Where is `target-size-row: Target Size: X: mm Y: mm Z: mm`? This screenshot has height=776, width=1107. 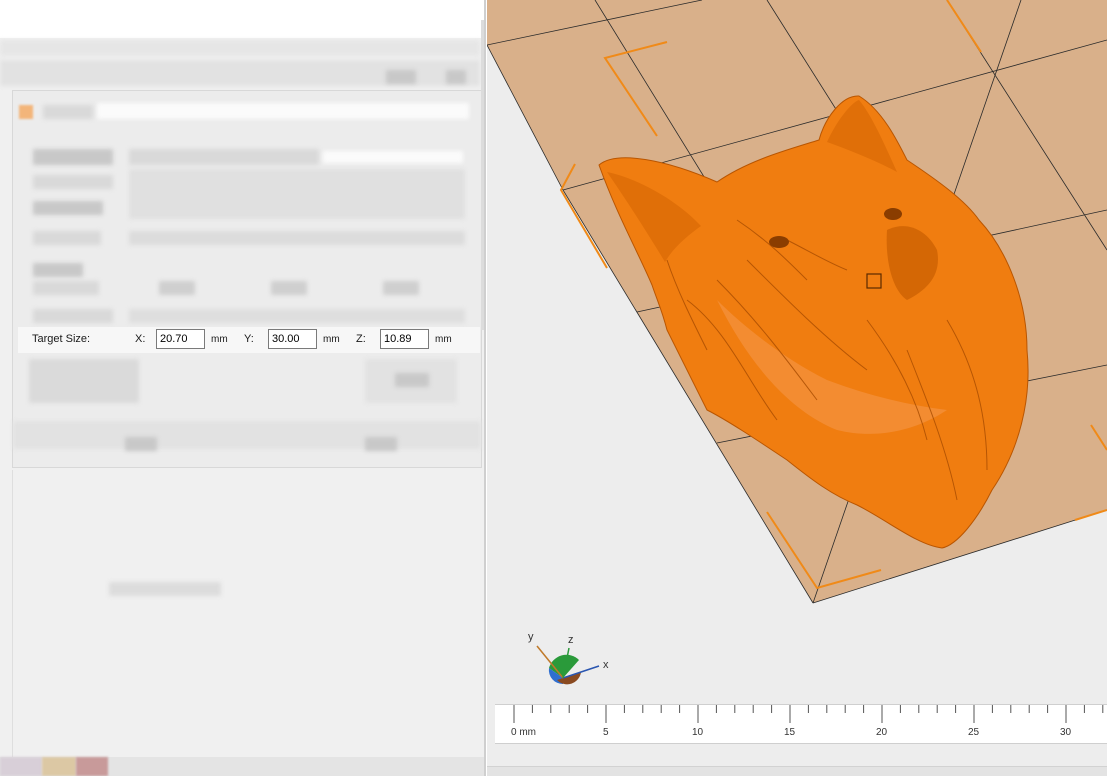
target-size-row: Target Size: X: mm Y: mm Z: mm is located at coordinates (249, 340).